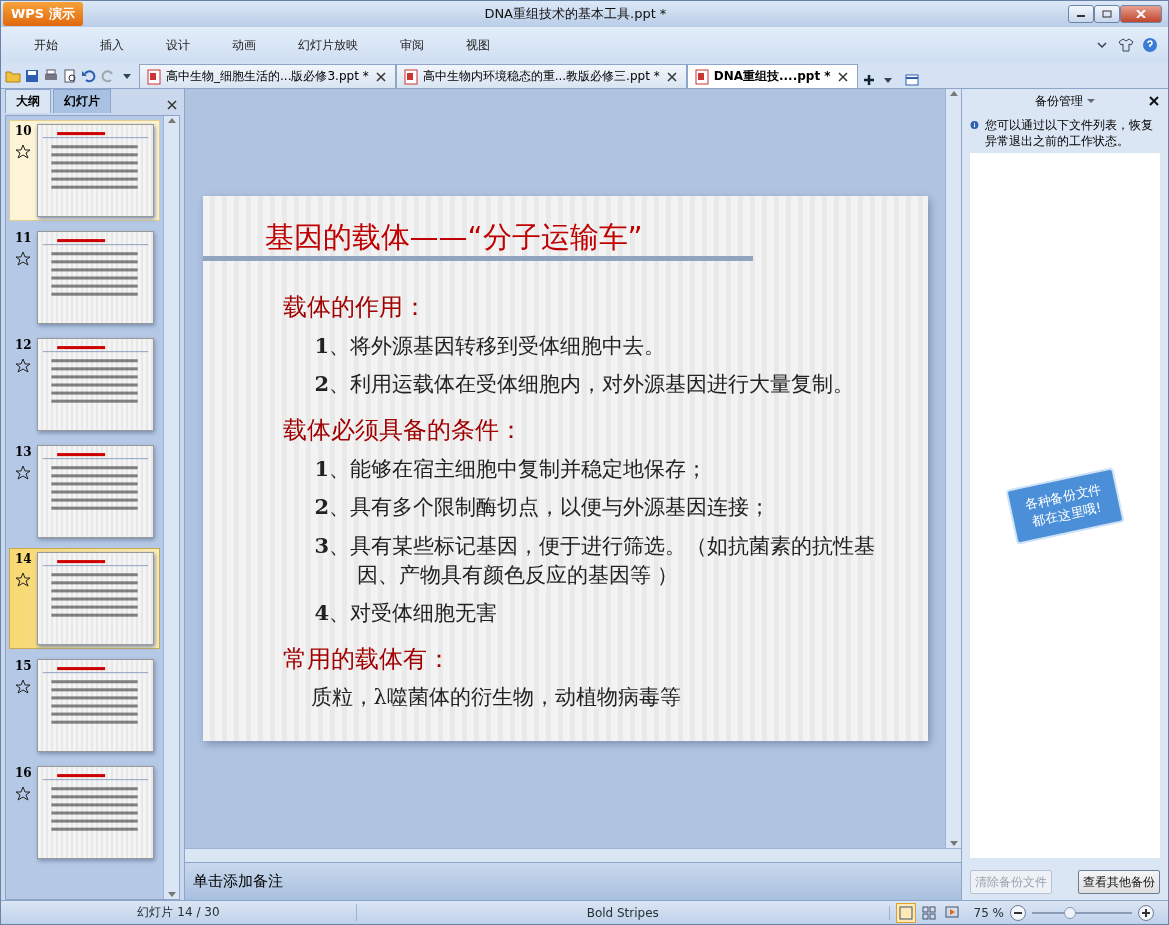 This screenshot has width=1169, height=925. I want to click on slide-title: 基因的载体——“分子运输车”, so click(453, 237).